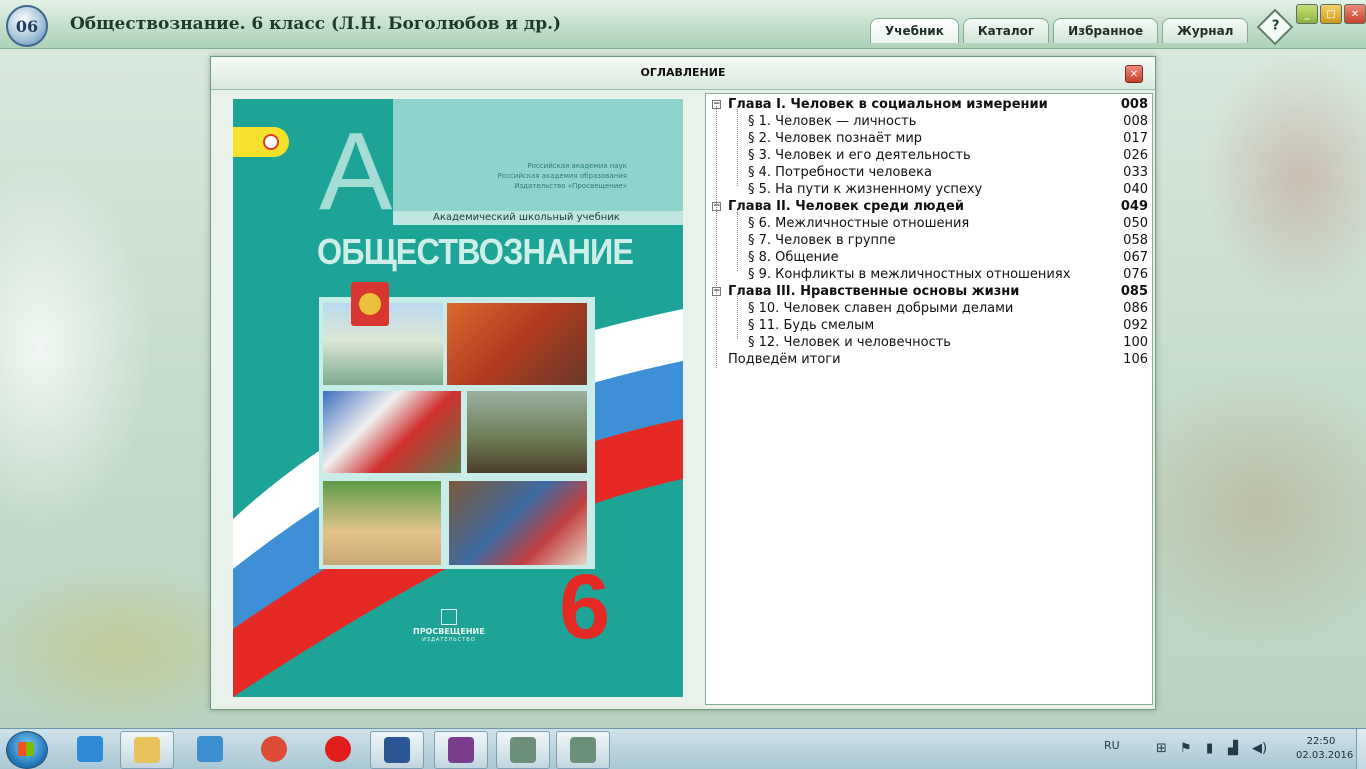  I want to click on toc-label: Глава II. Человек среди людей, so click(846, 206).